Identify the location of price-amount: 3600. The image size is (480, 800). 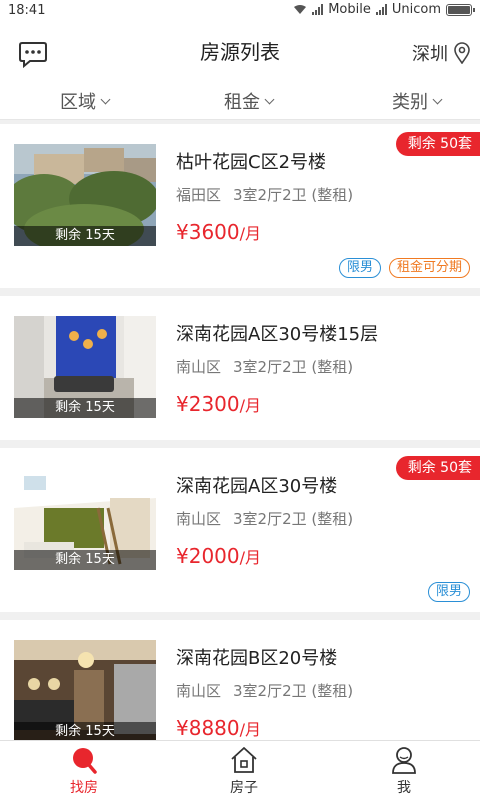
(214, 232).